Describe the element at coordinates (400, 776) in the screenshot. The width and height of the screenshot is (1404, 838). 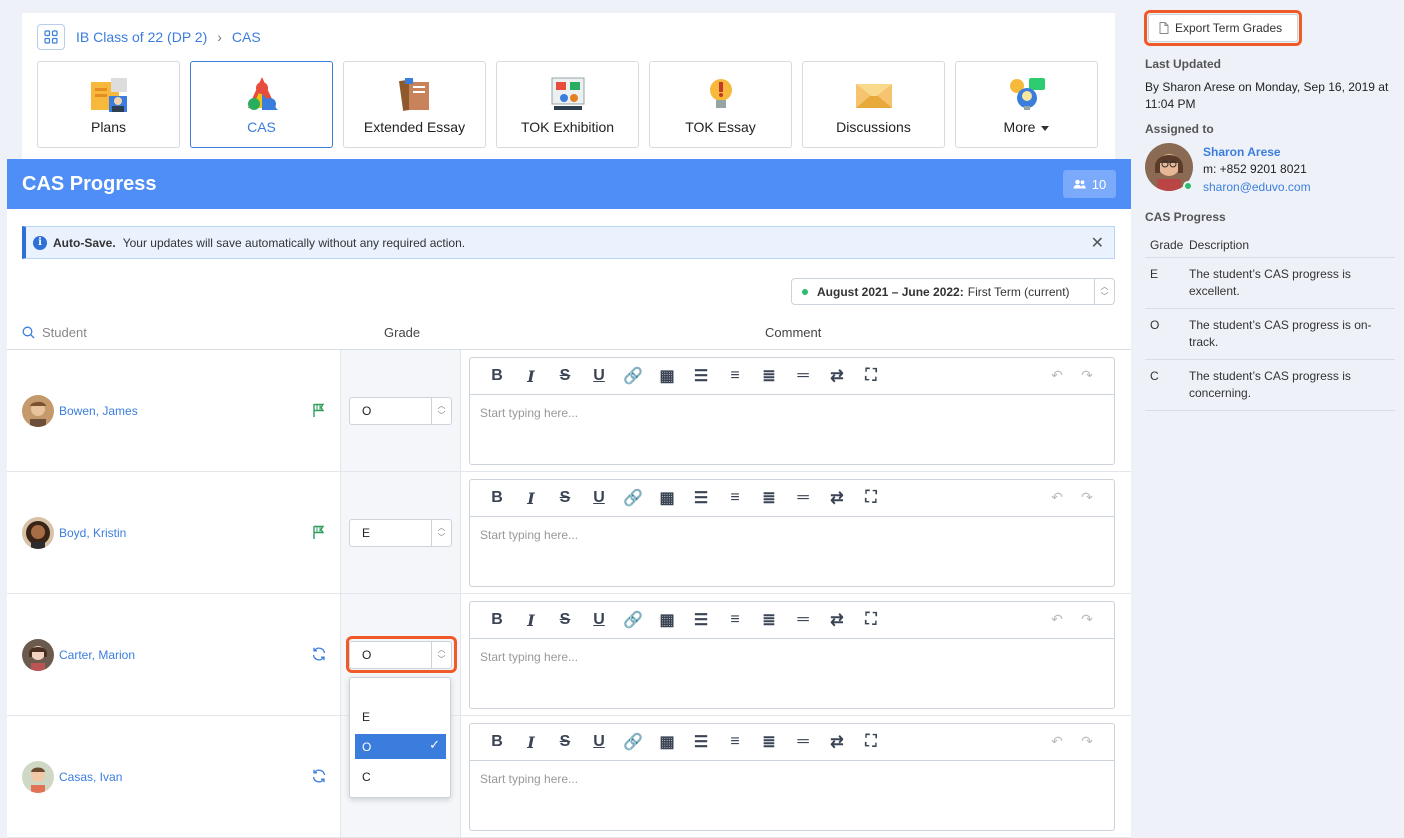
I see `grade-option: C` at that location.